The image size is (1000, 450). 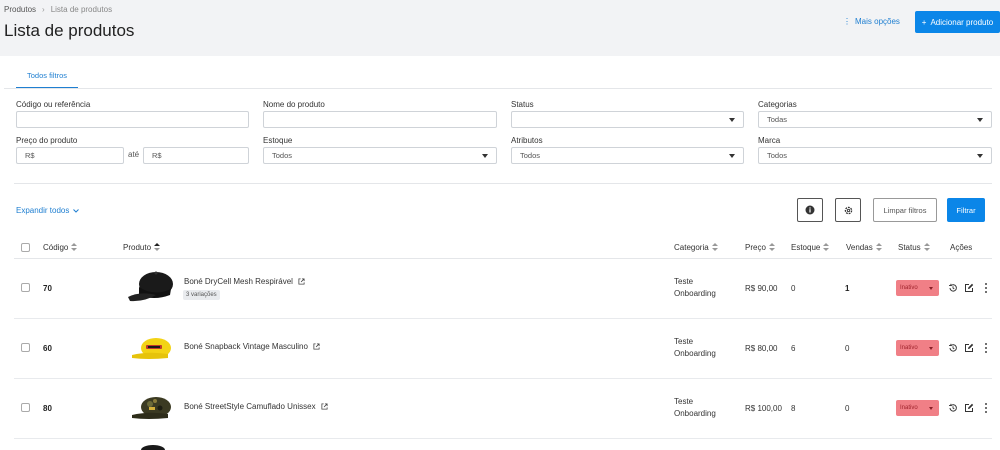 I want to click on column-header-stock: Estoque, so click(x=810, y=247).